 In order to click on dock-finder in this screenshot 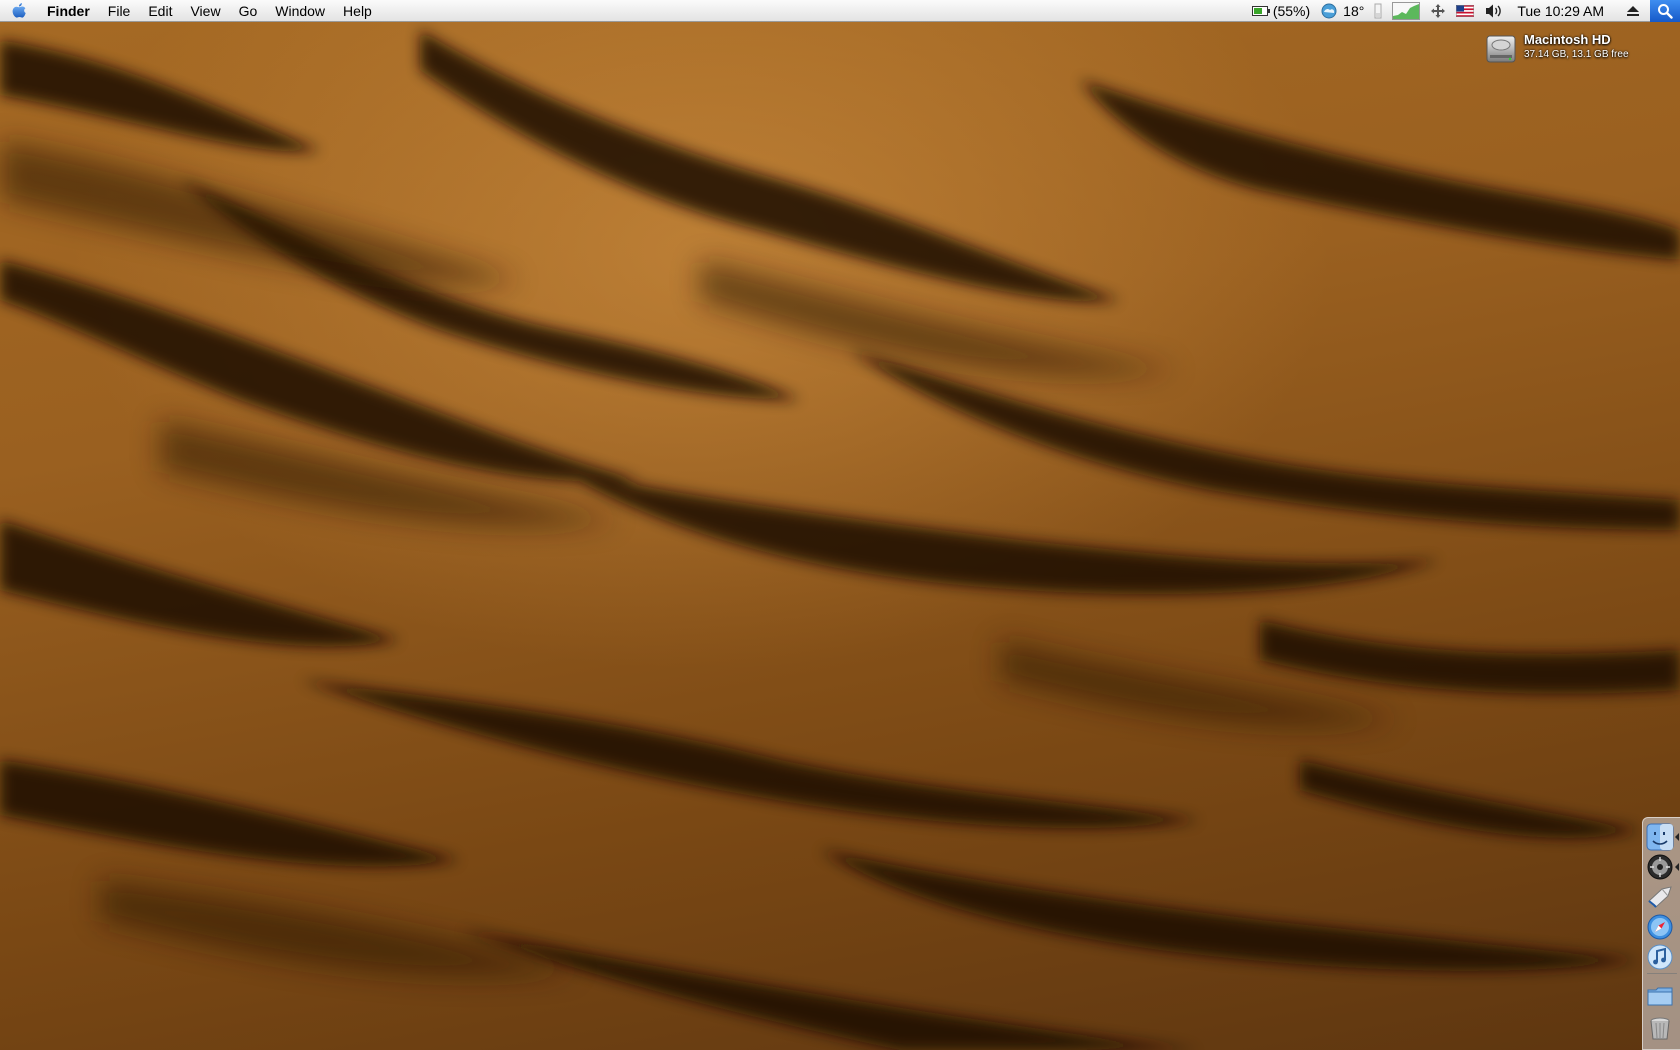, I will do `click(1660, 837)`.